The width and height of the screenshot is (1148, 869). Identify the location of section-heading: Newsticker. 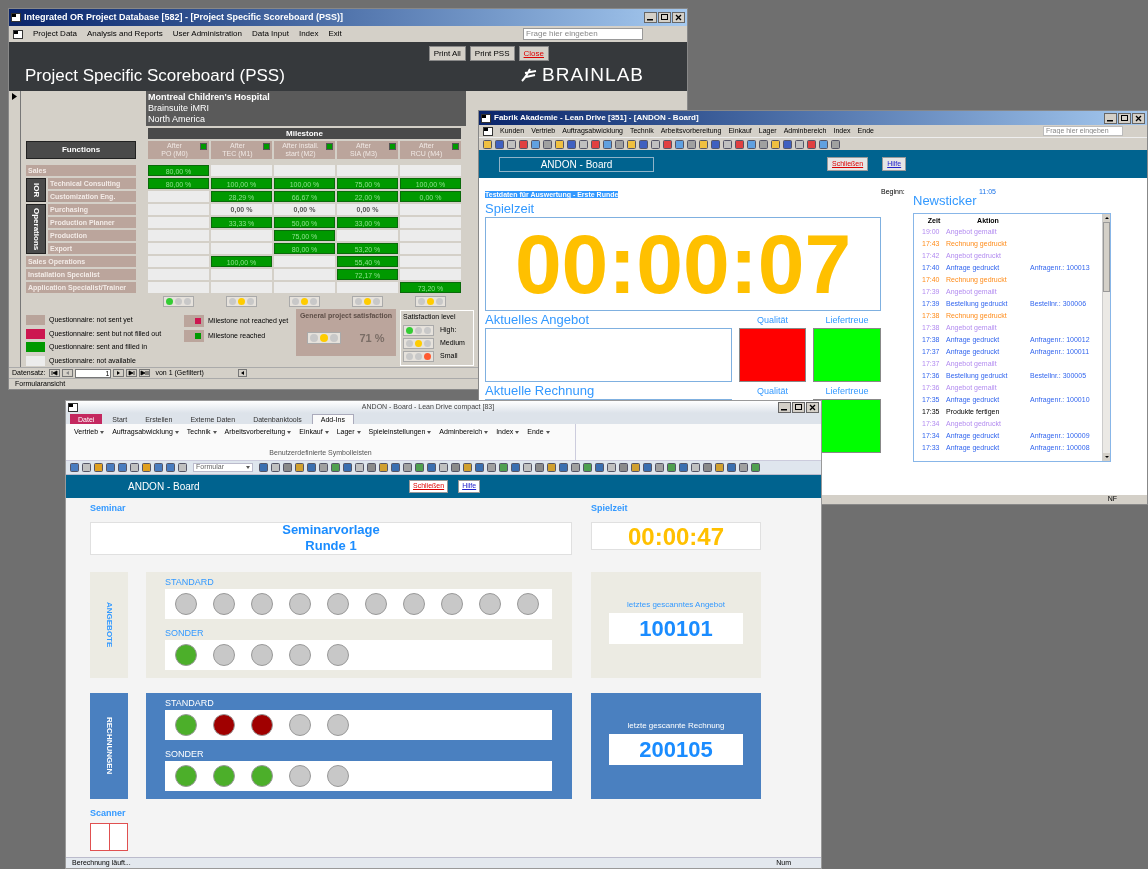
(945, 201).